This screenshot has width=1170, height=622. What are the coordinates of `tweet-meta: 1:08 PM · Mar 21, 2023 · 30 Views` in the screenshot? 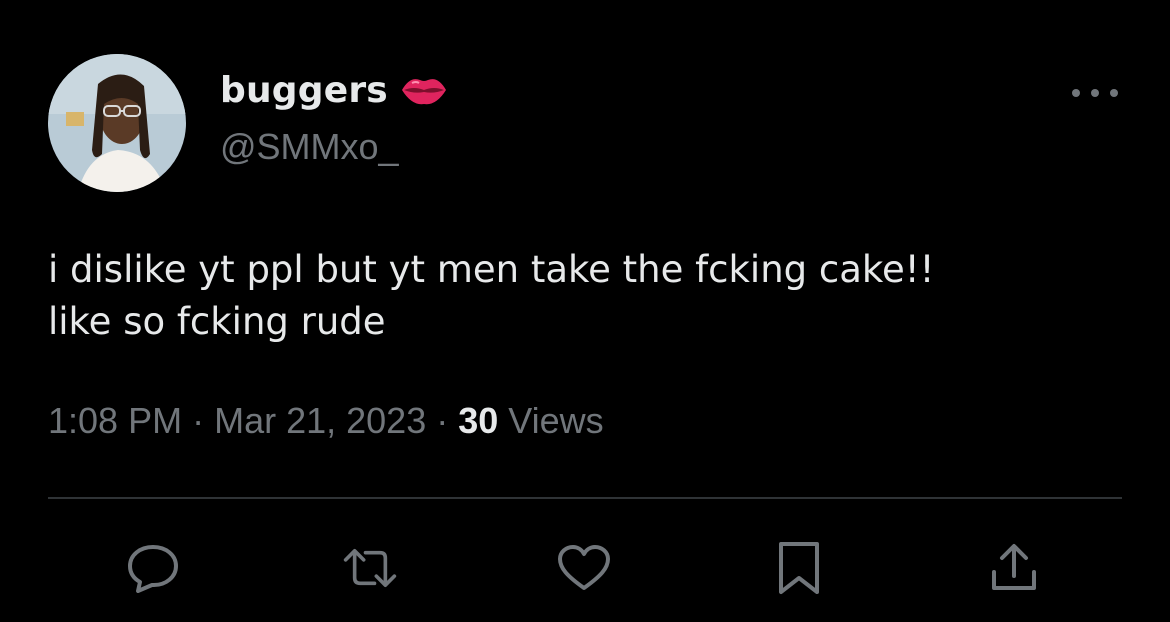 It's located at (326, 421).